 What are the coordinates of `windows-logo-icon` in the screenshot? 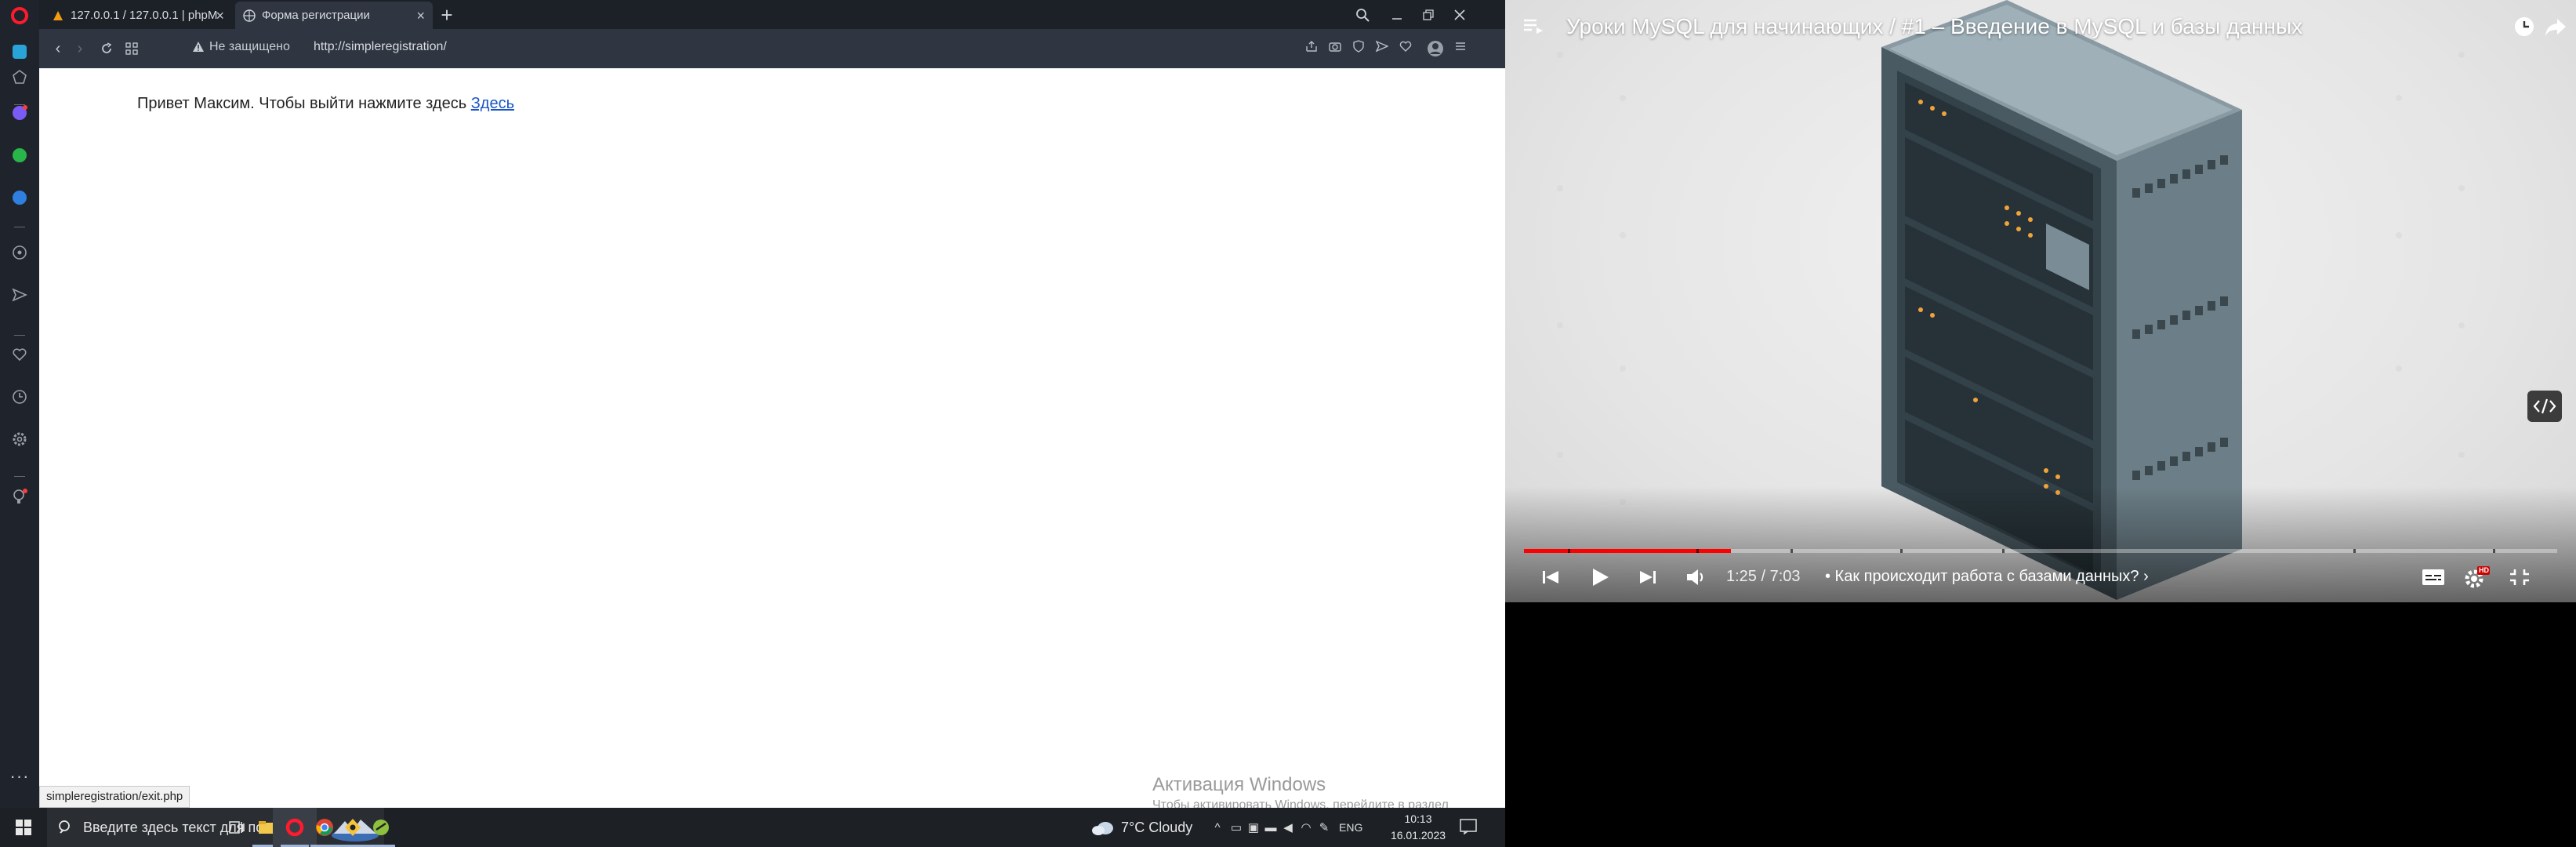 It's located at (24, 827).